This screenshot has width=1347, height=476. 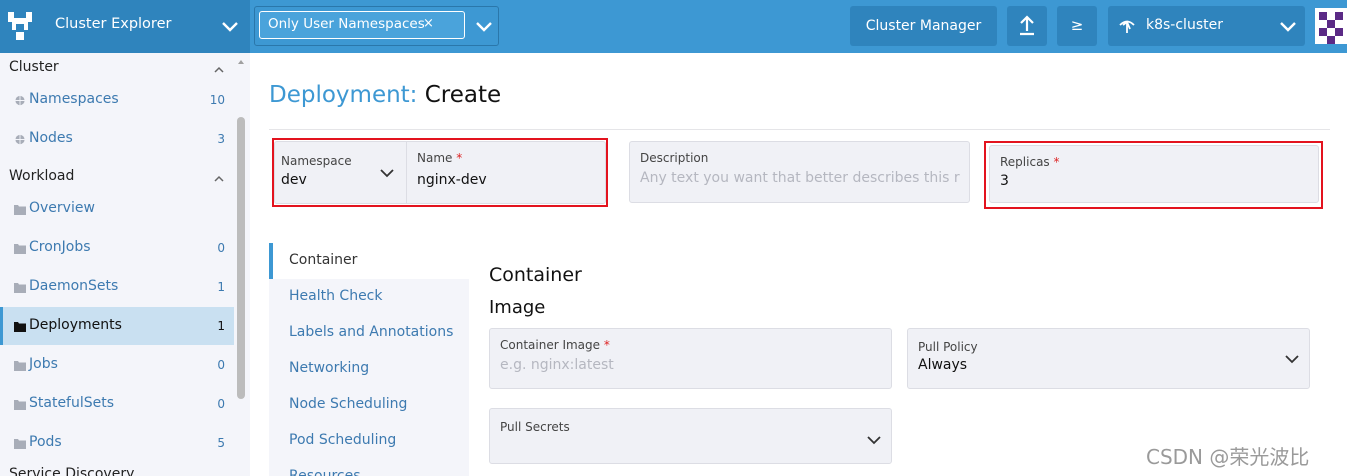 I want to click on tab-container: Container, so click(x=369, y=261).